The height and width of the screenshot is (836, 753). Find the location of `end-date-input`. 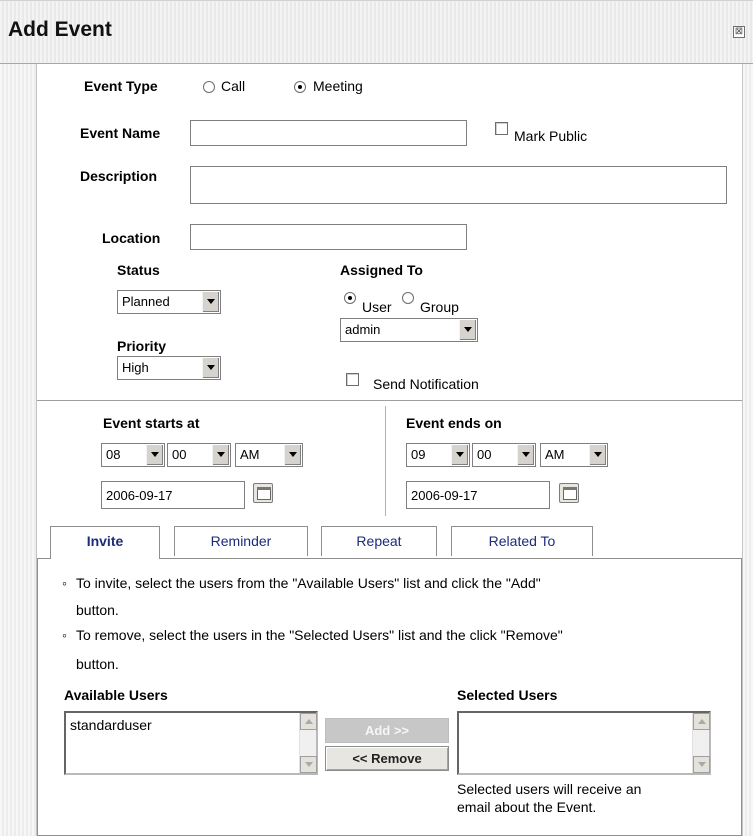

end-date-input is located at coordinates (478, 495).